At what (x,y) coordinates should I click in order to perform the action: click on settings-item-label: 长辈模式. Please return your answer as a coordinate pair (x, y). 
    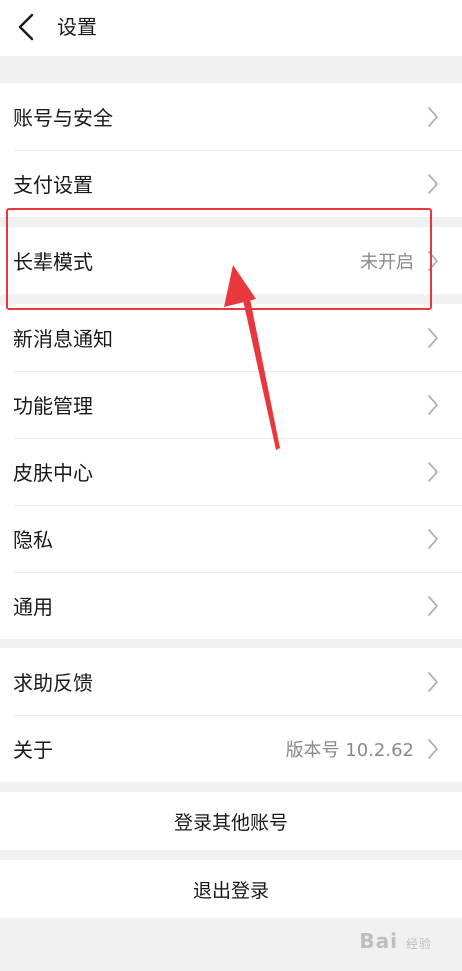
    Looking at the image, I should click on (53, 262).